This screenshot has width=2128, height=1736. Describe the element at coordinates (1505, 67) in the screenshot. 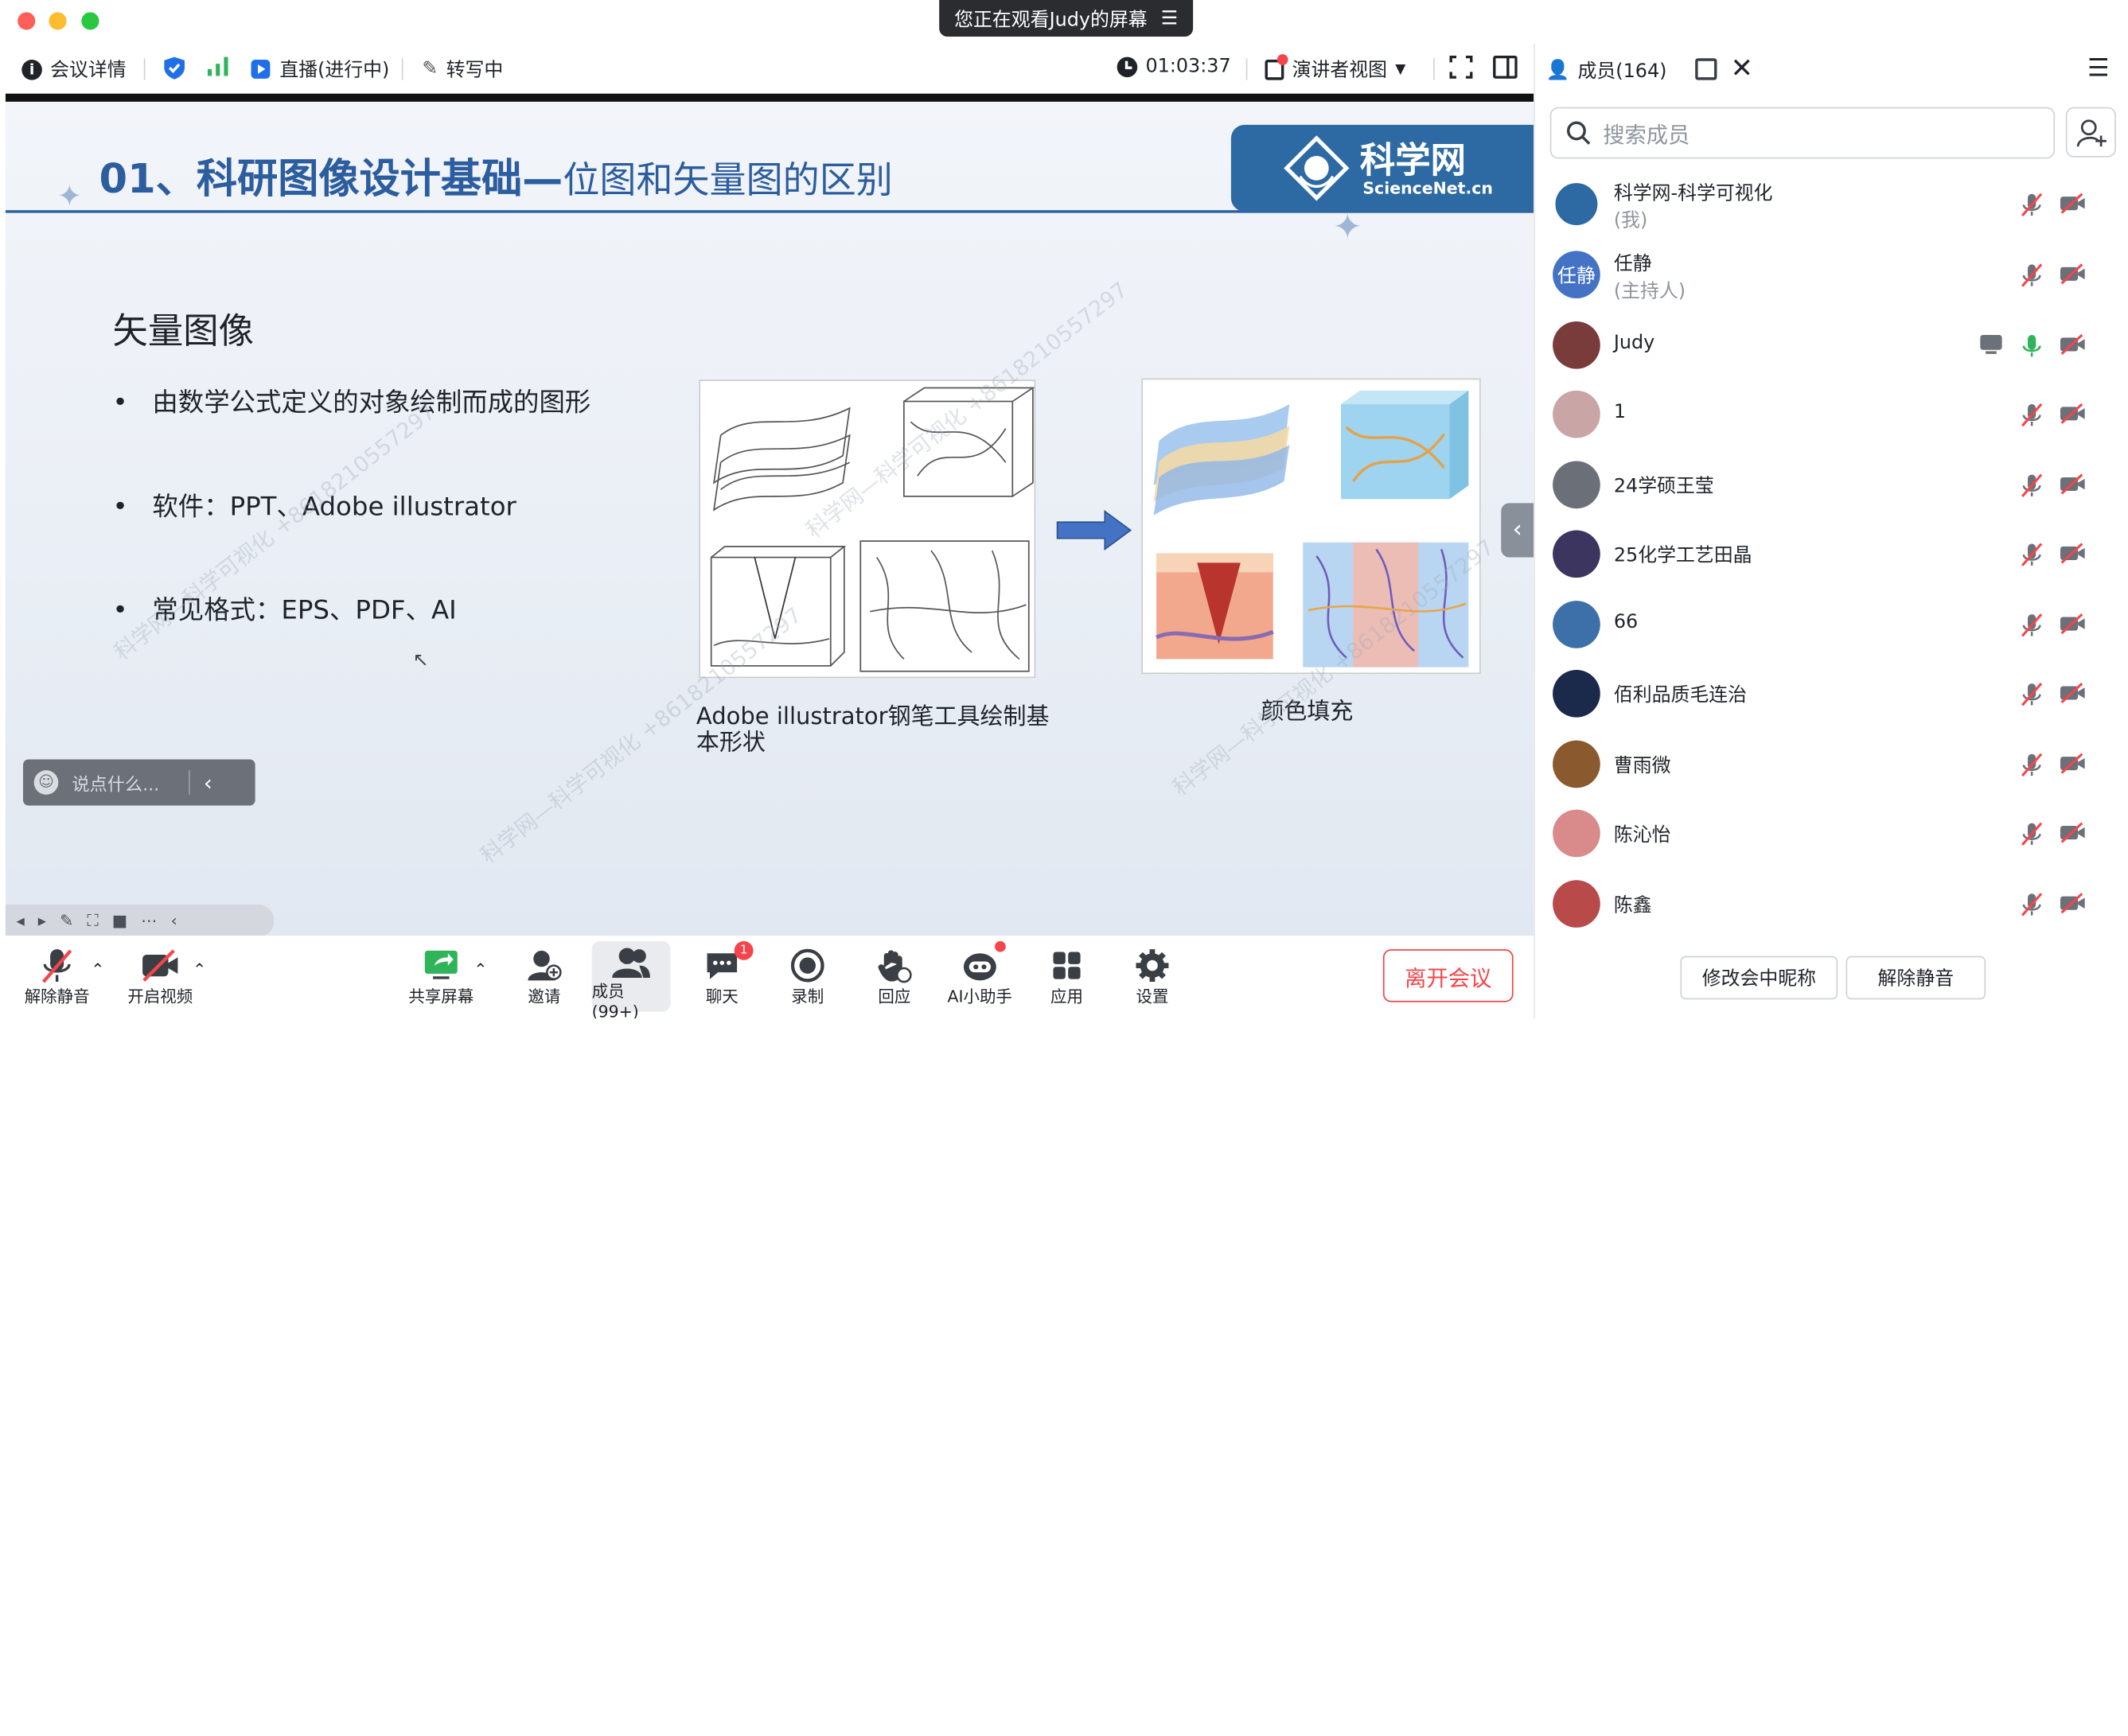

I see `sidebar-toggle-button` at that location.